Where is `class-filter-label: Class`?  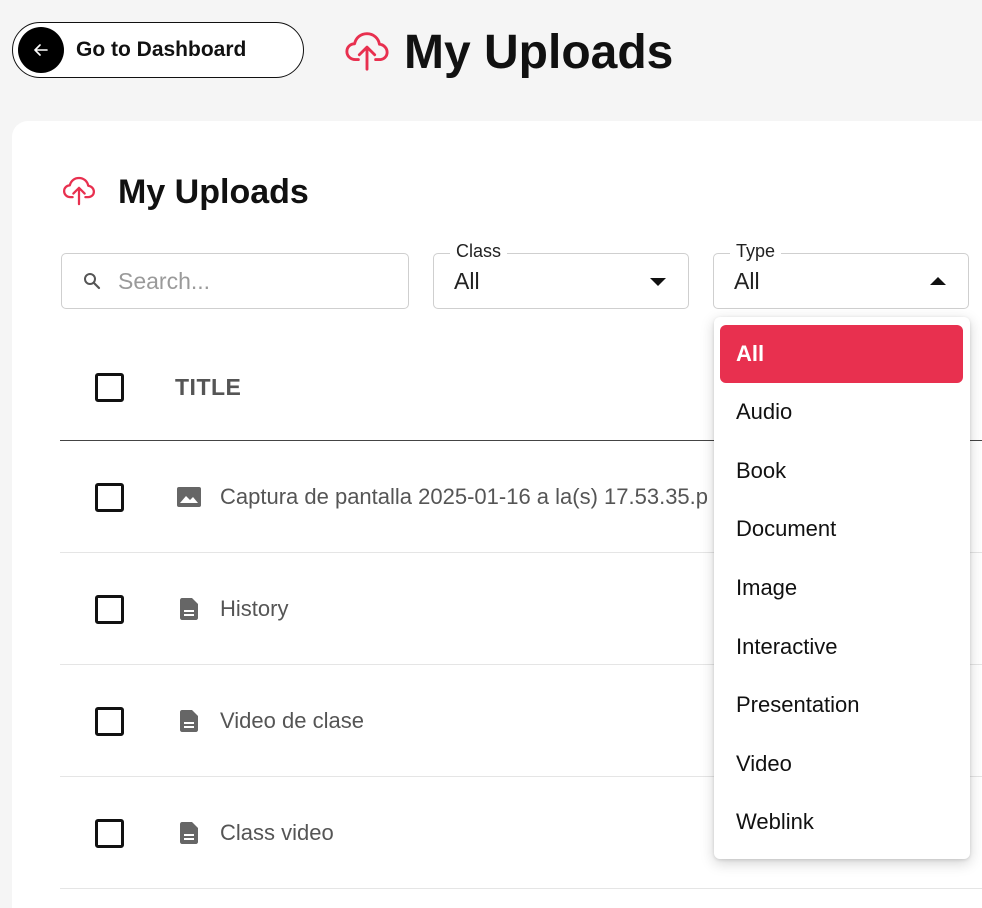 class-filter-label: Class is located at coordinates (479, 251).